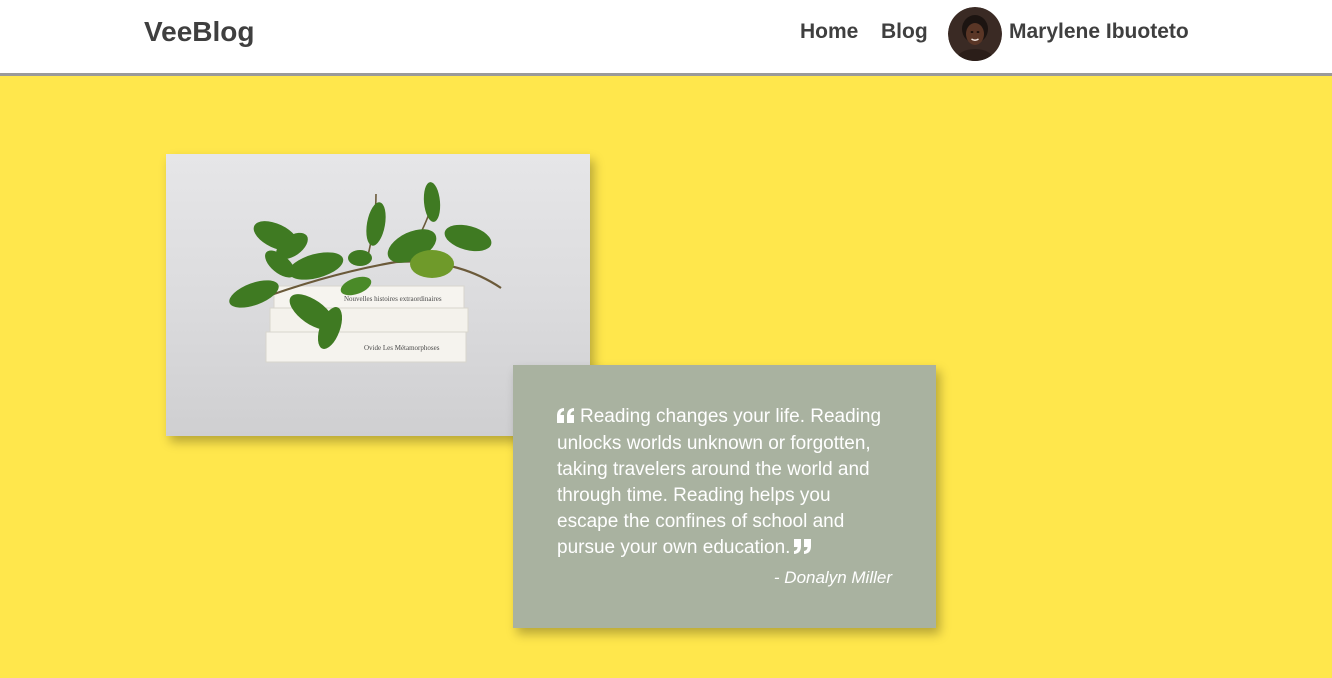 Image resolution: width=1332 pixels, height=678 pixels. I want to click on nav-link-home: Home, so click(829, 32).